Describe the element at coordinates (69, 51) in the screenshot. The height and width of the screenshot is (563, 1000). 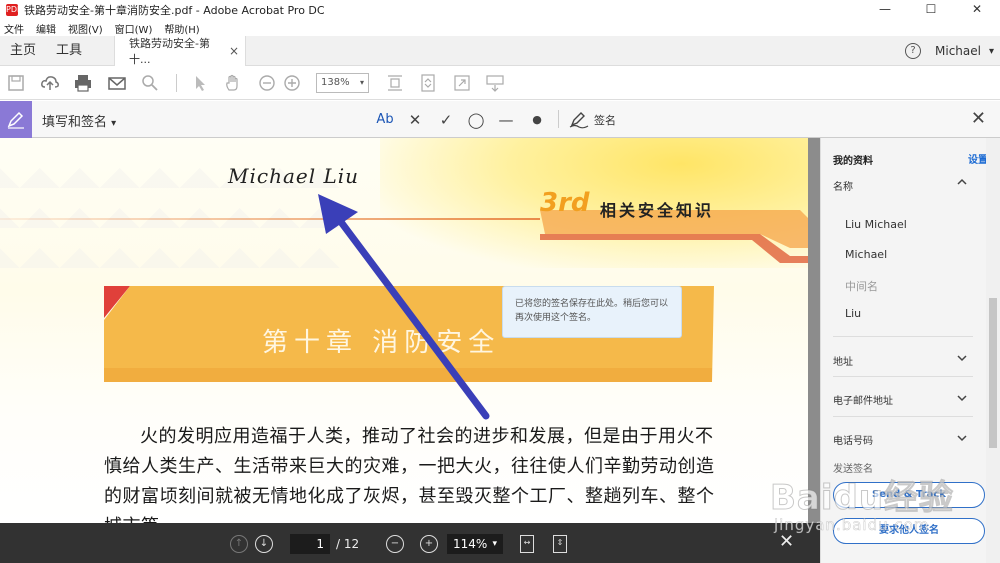
I see `tab-tools: 工具` at that location.